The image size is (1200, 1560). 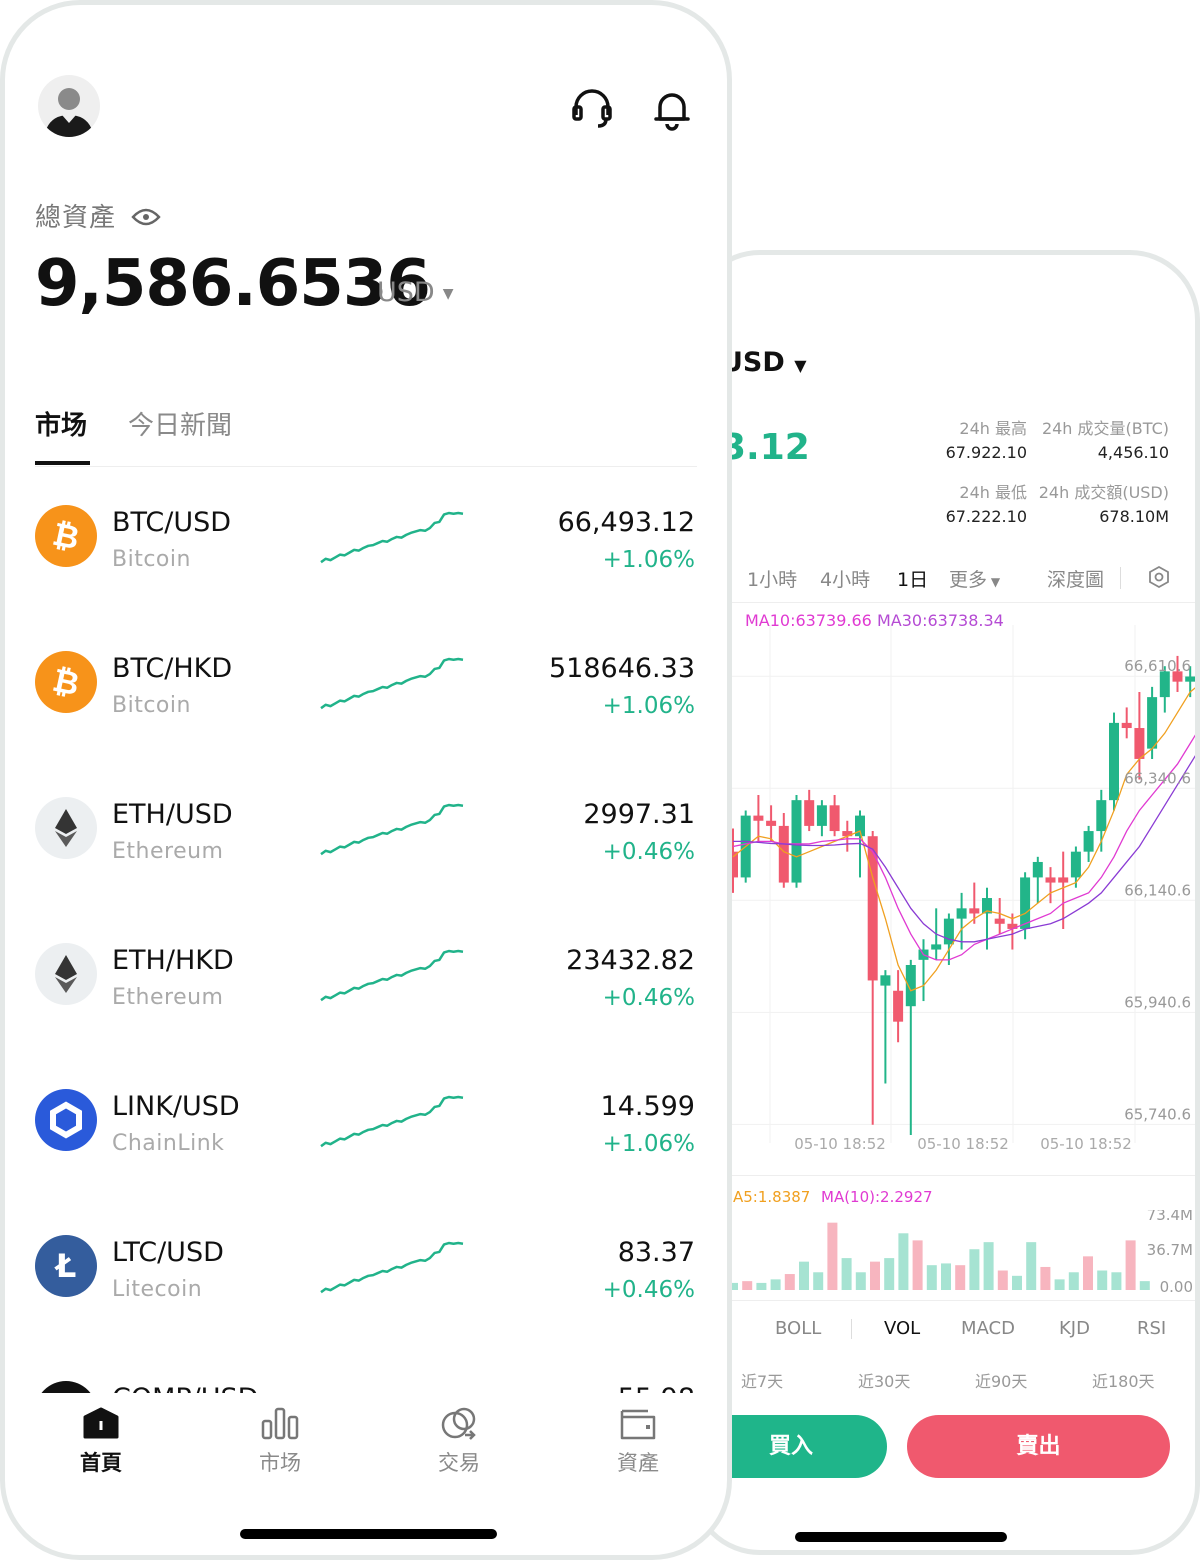 What do you see at coordinates (764, 362) in the screenshot?
I see `trade-pair-title: USD ▼` at bounding box center [764, 362].